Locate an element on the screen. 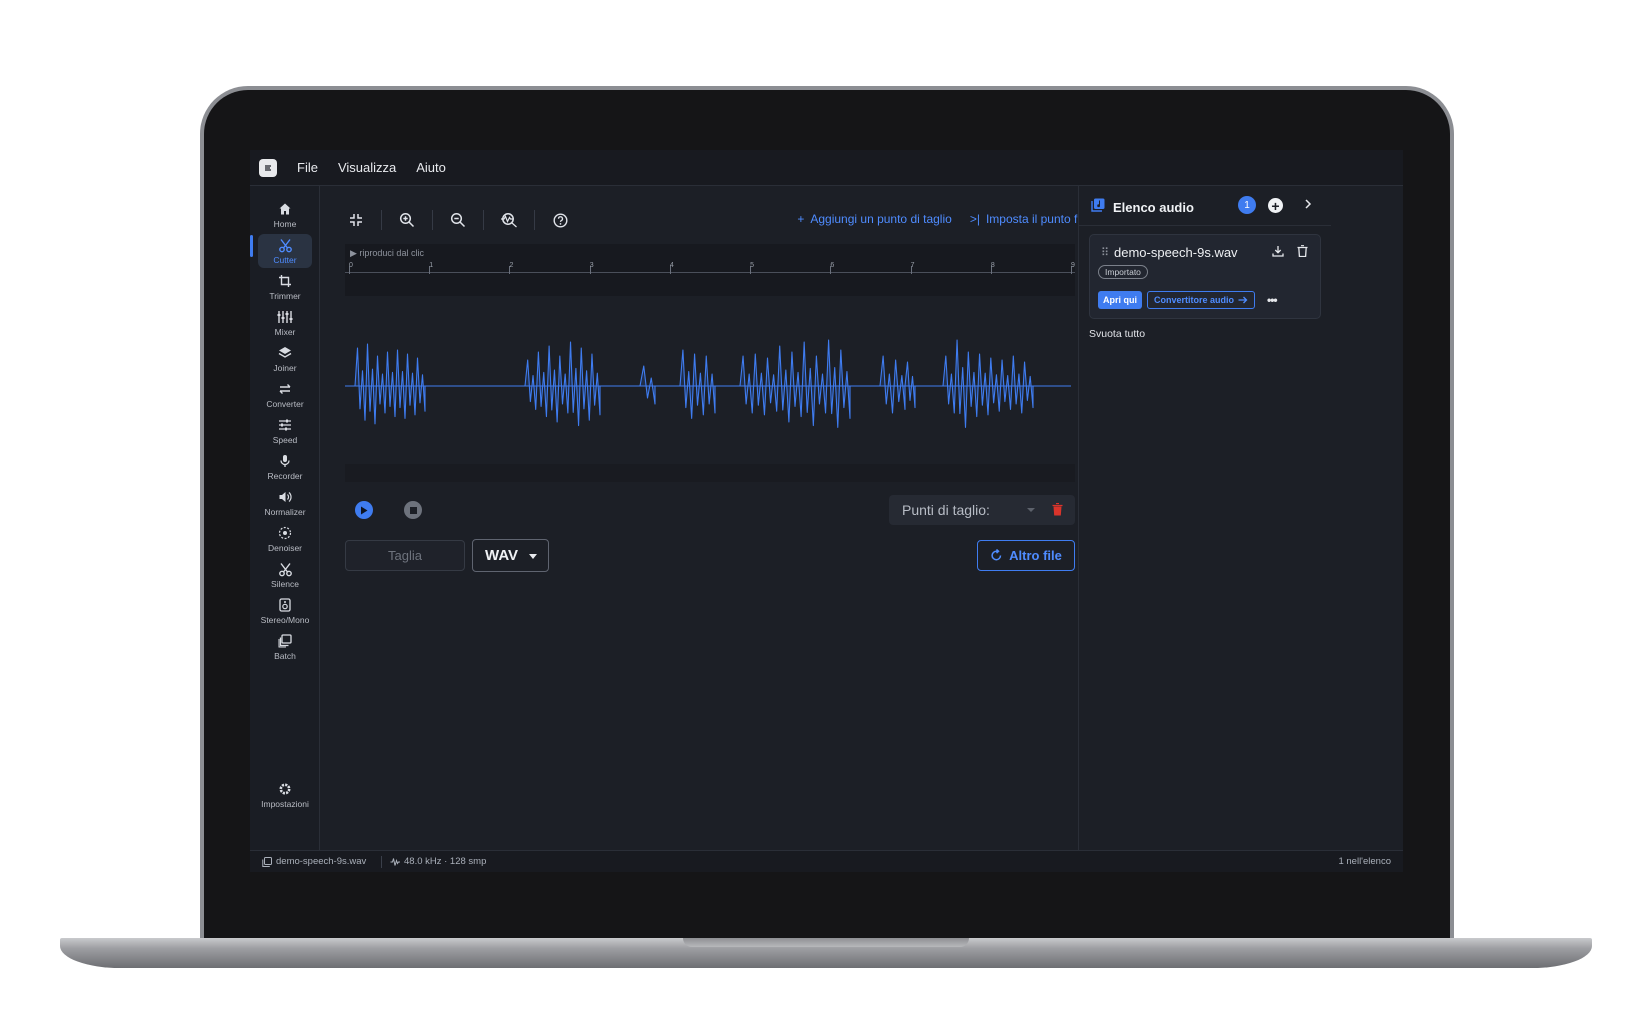 This screenshot has width=1652, height=1020. other-file-button: Altro file is located at coordinates (1026, 555).